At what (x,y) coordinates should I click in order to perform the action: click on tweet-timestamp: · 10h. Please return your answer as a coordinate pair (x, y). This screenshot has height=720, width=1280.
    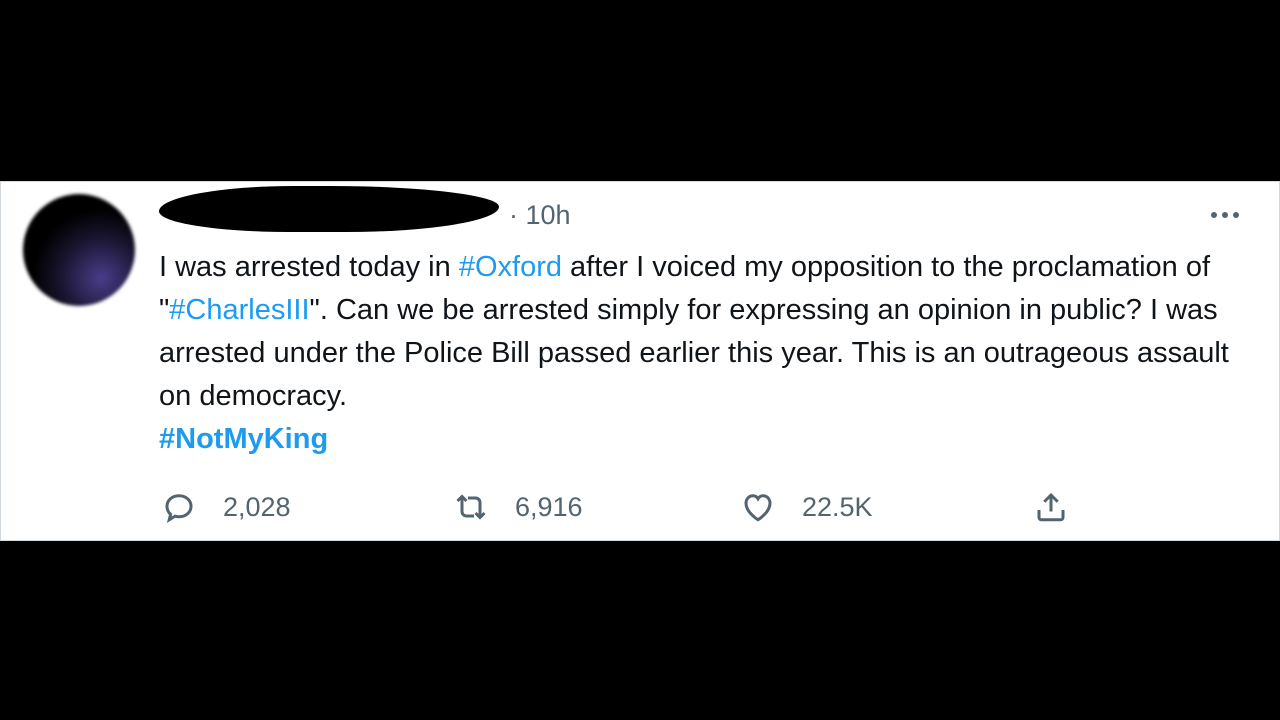
    Looking at the image, I should click on (540, 215).